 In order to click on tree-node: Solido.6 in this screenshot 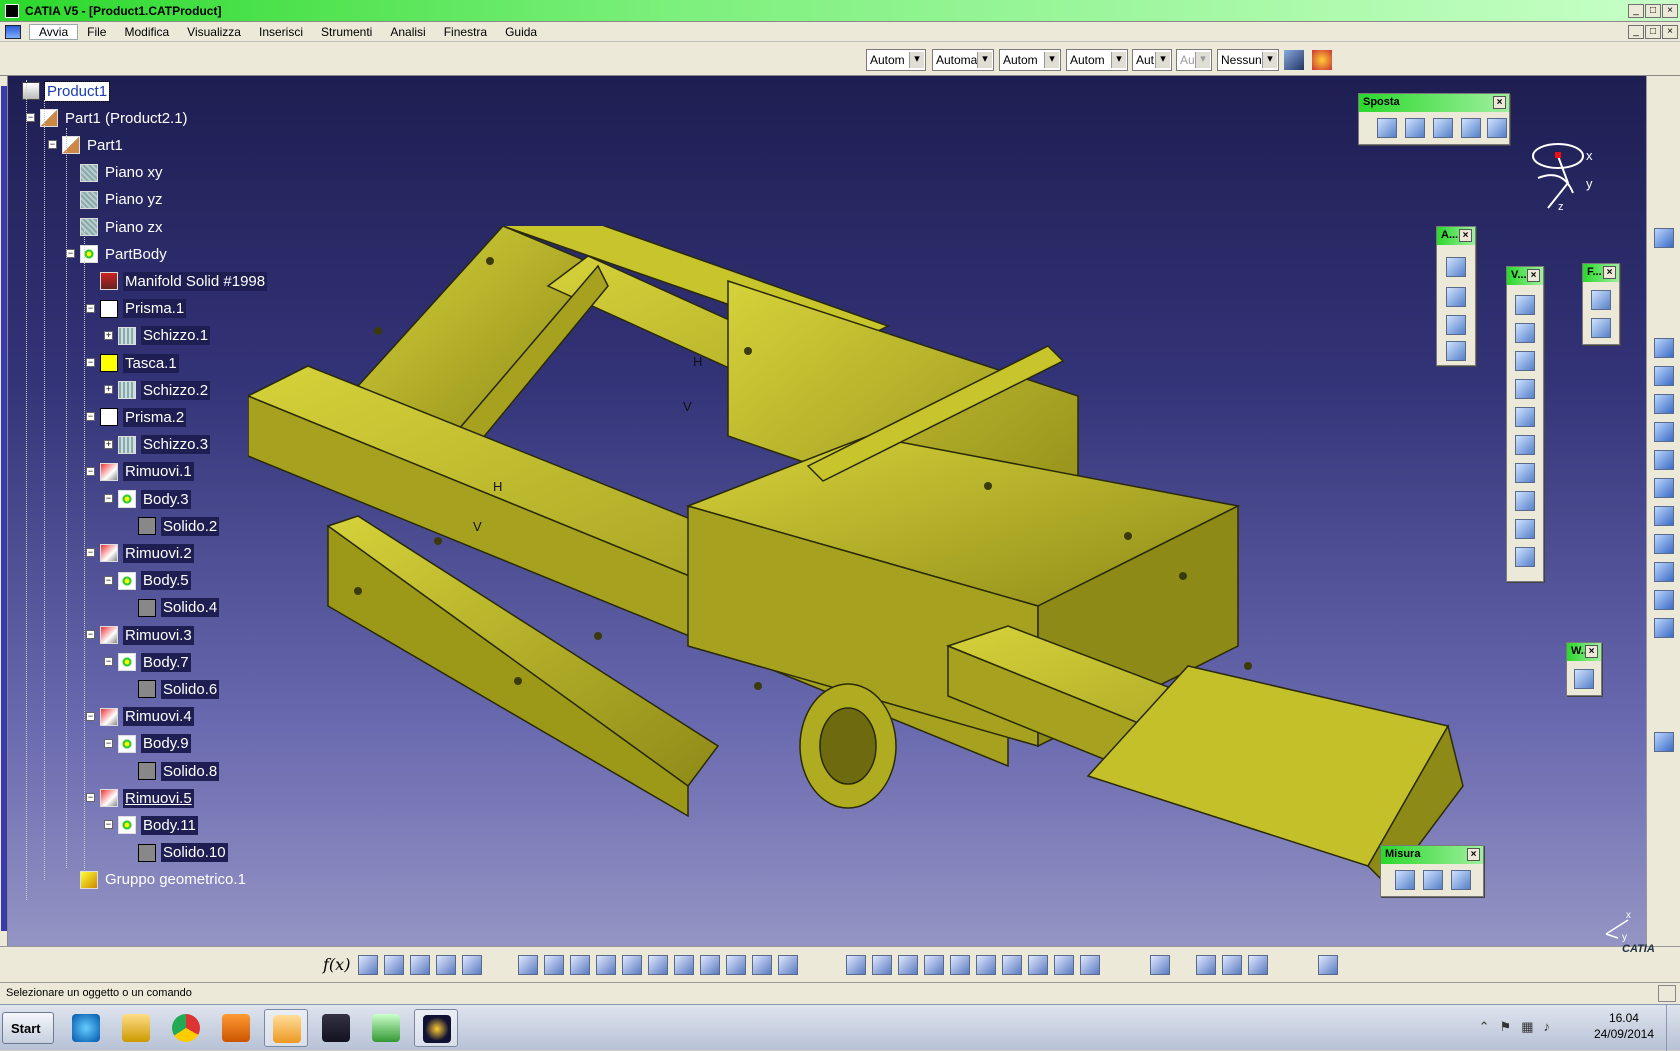, I will do `click(179, 689)`.